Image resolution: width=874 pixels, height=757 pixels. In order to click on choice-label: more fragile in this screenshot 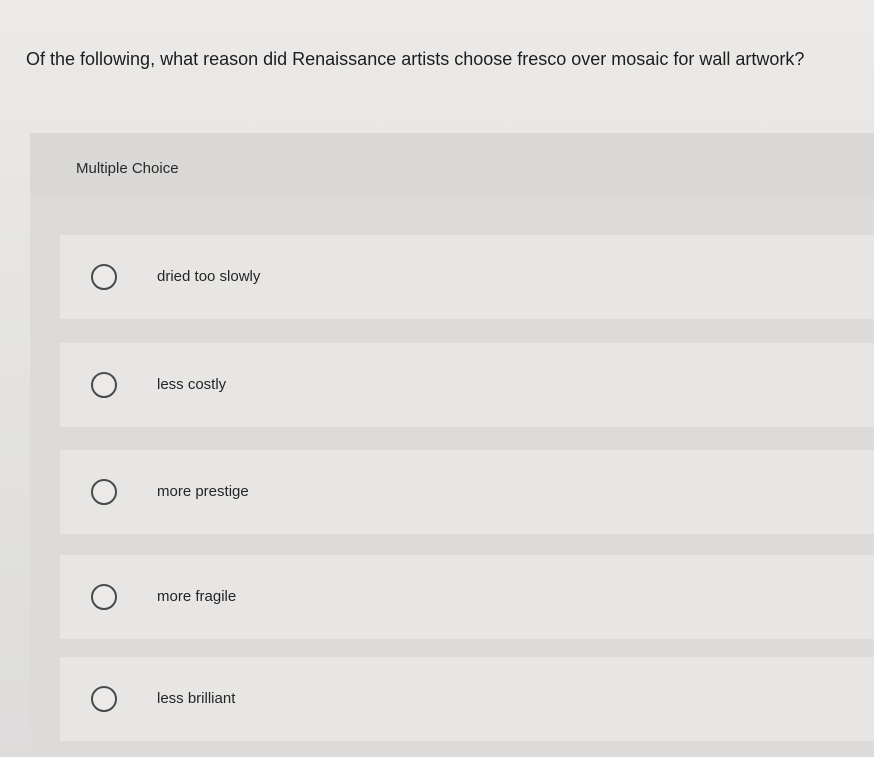, I will do `click(197, 596)`.